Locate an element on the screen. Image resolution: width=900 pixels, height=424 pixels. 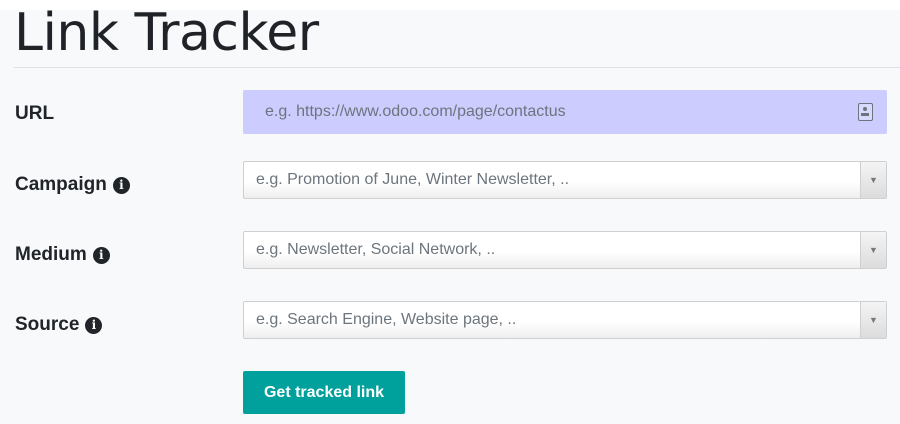
campaign-label: Campaign is located at coordinates (61, 184).